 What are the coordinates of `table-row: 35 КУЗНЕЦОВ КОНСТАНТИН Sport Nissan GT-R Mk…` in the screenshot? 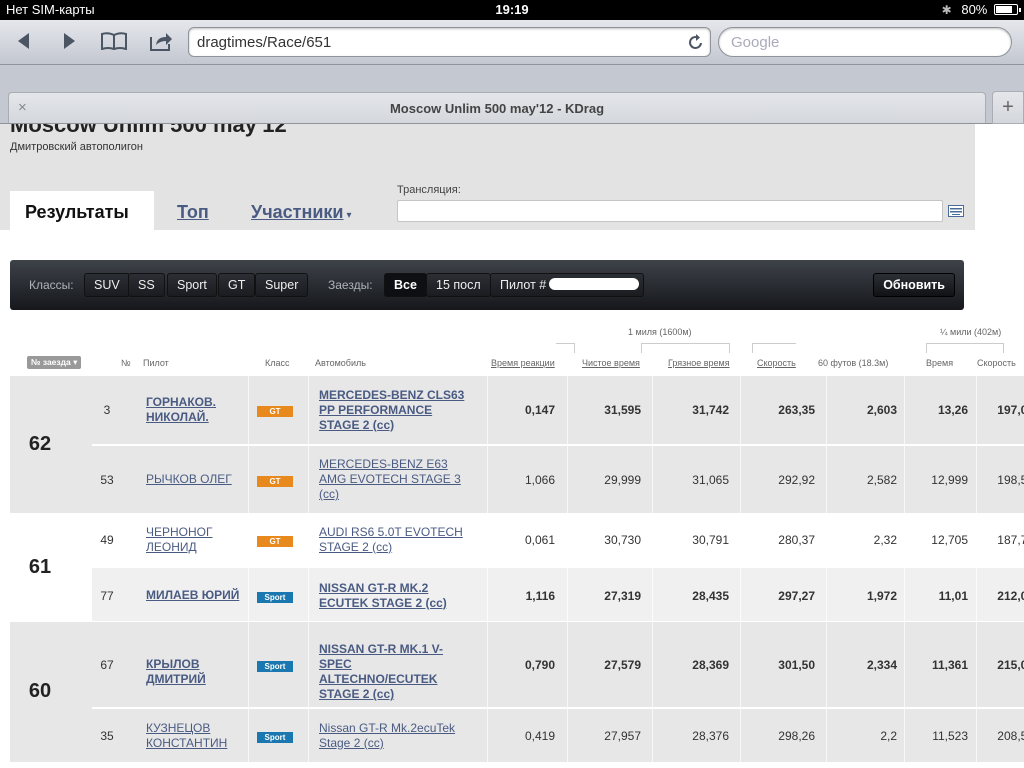 It's located at (558, 734).